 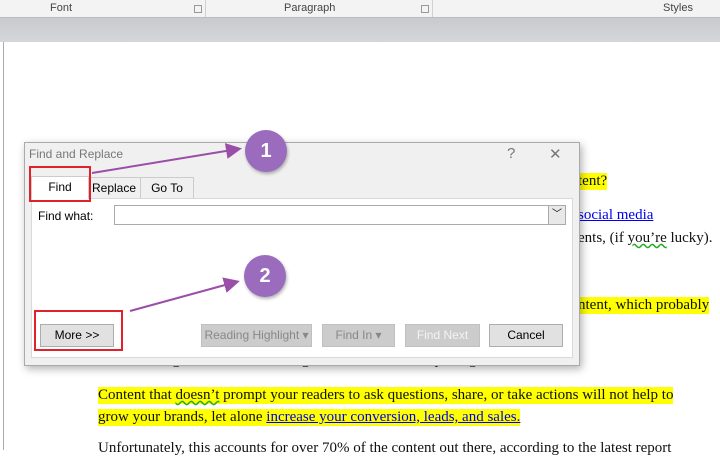 What do you see at coordinates (266, 151) in the screenshot?
I see `step-1-badge: 1` at bounding box center [266, 151].